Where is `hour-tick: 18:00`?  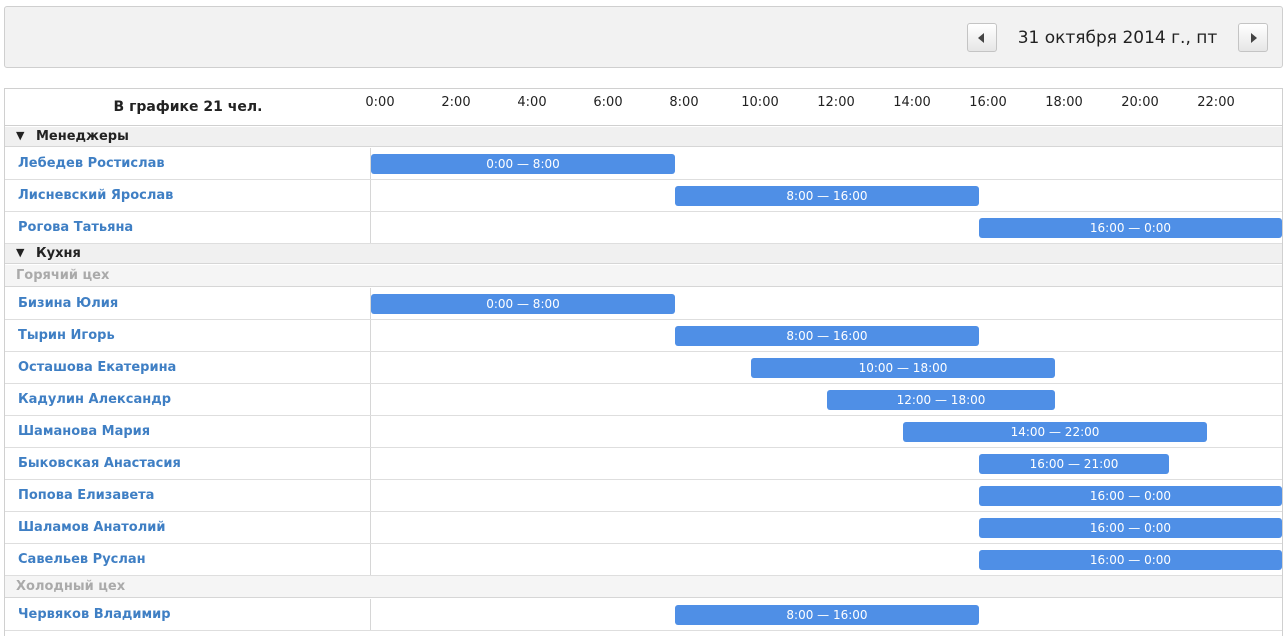
hour-tick: 18:00 is located at coordinates (1064, 102).